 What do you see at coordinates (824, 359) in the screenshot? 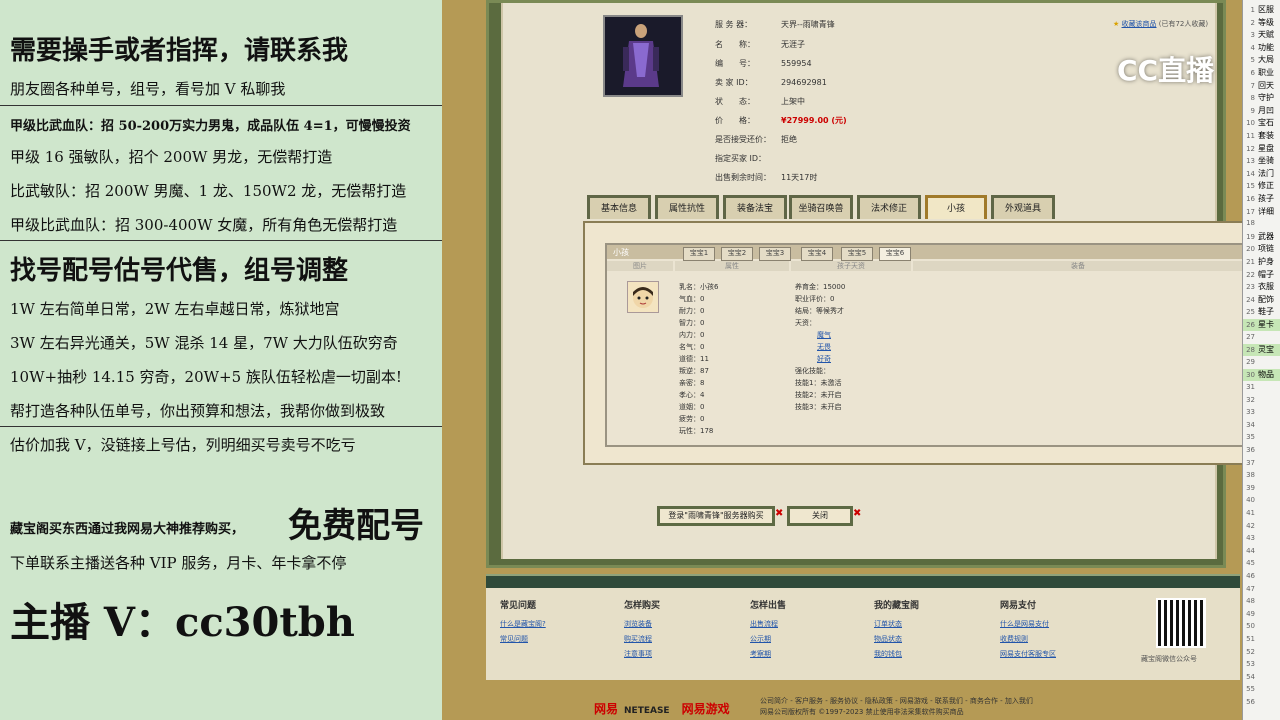
I see `talent-link: 好奇` at bounding box center [824, 359].